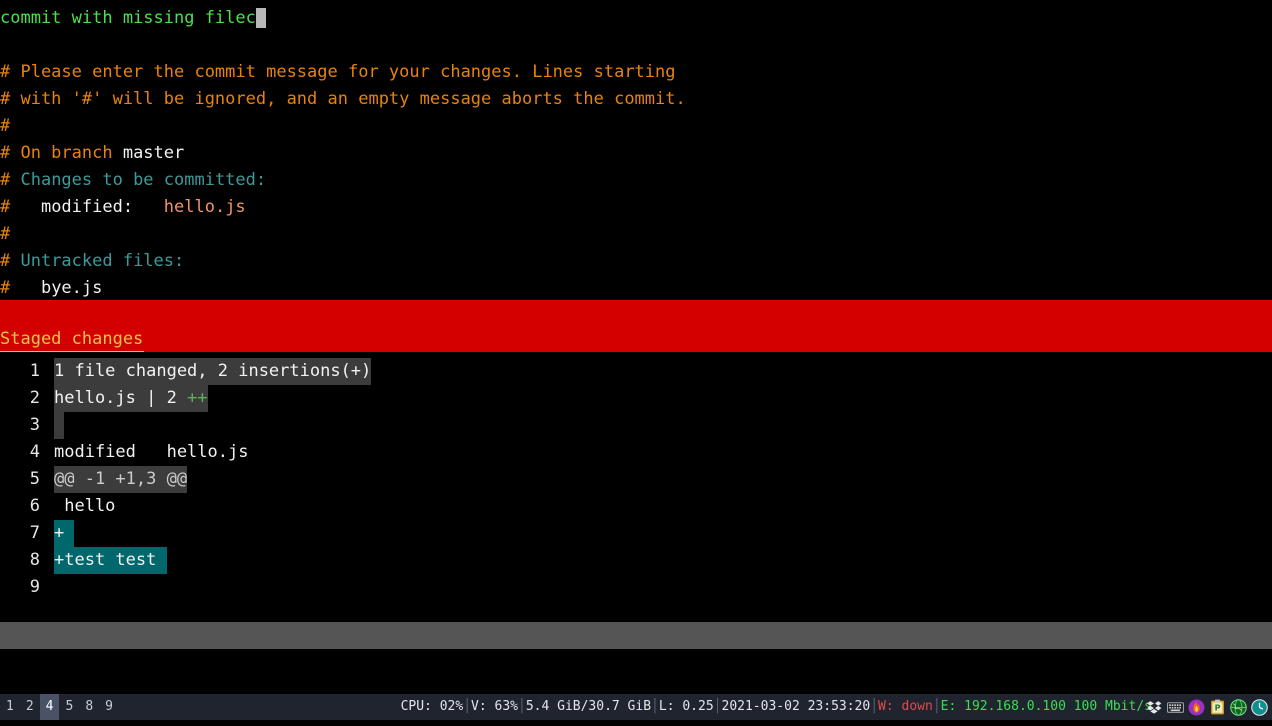 The image size is (1272, 726). What do you see at coordinates (34, 533) in the screenshot?
I see `line-number: 7` at bounding box center [34, 533].